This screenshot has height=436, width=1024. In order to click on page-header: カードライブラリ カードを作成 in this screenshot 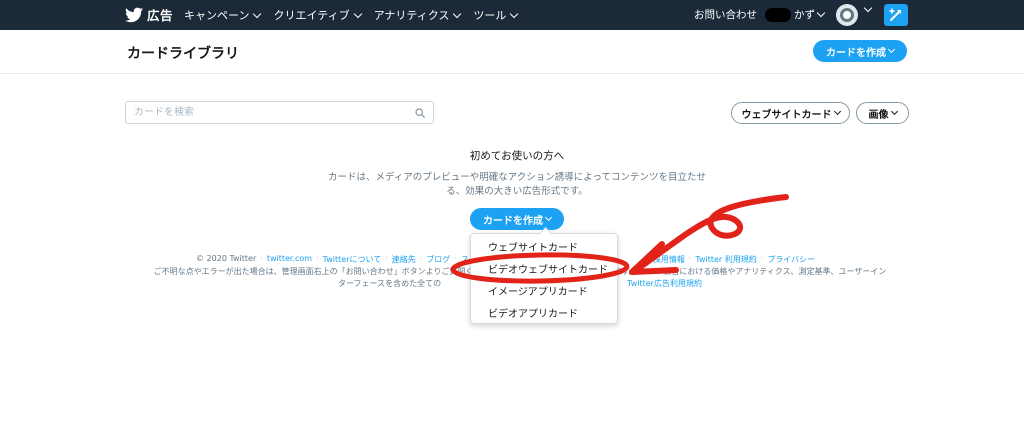, I will do `click(512, 52)`.